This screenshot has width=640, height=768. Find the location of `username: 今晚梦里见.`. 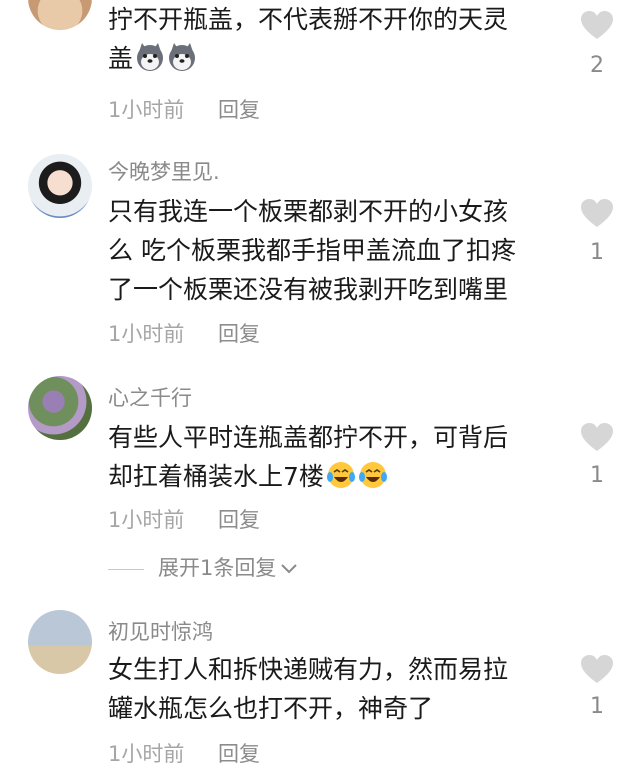

username: 今晚梦里见. is located at coordinates (164, 171).